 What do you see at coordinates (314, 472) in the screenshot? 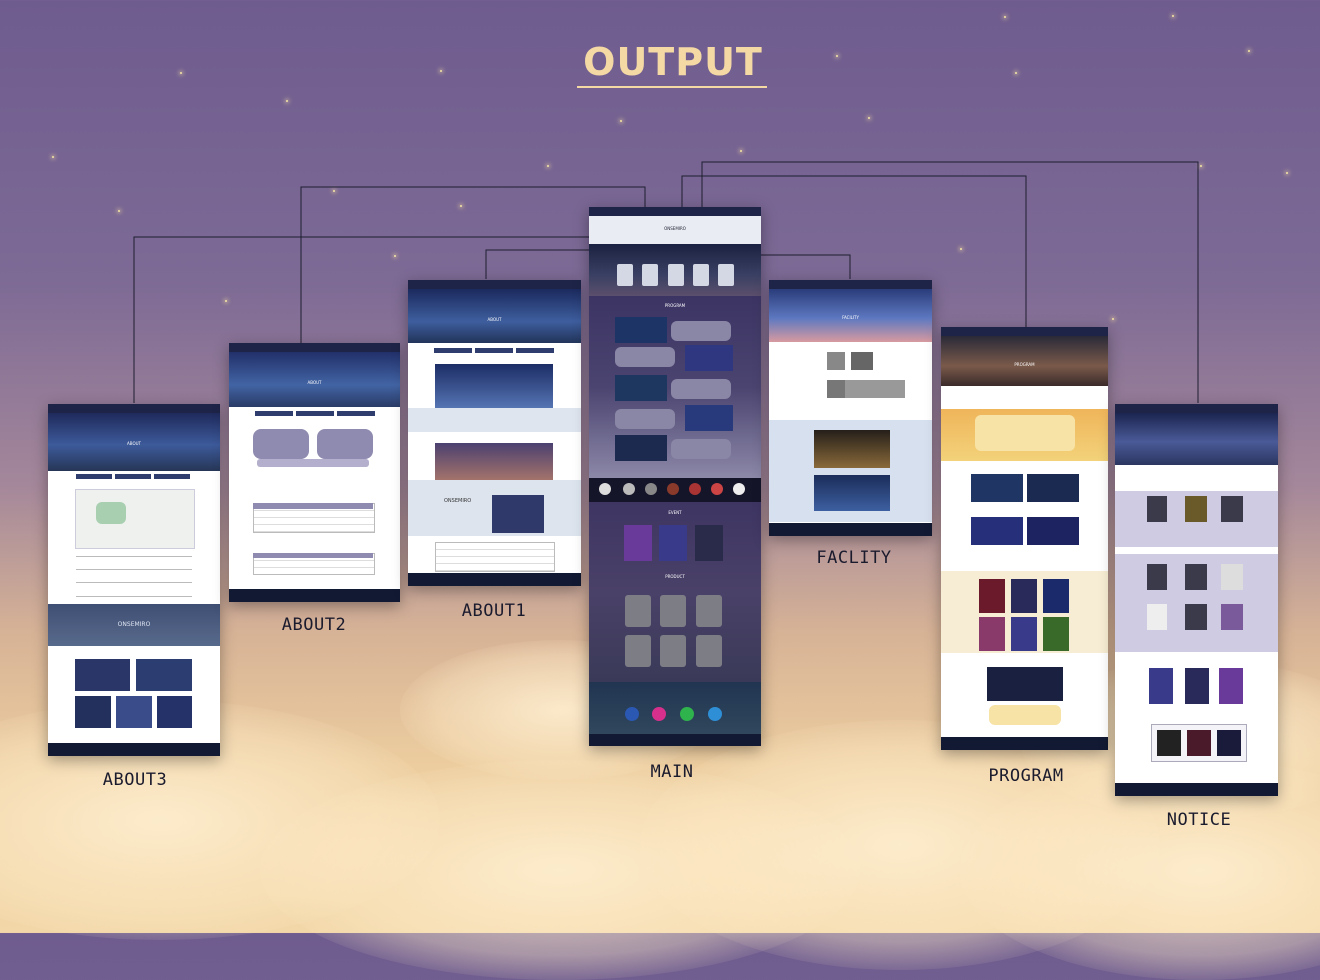
I see `about2-screenshot: ABOUT` at bounding box center [314, 472].